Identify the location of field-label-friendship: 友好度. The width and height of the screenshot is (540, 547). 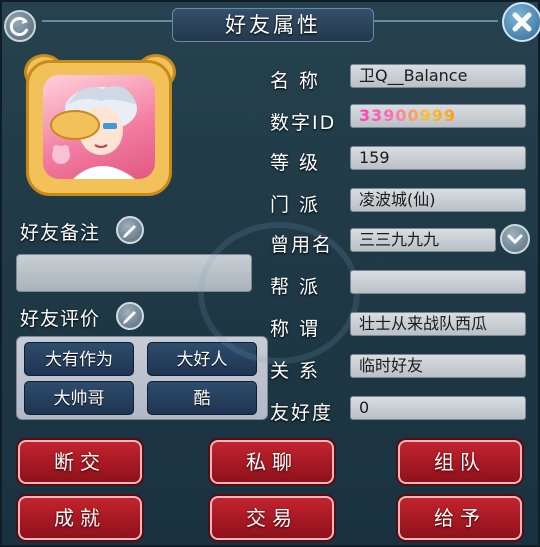
(302, 413).